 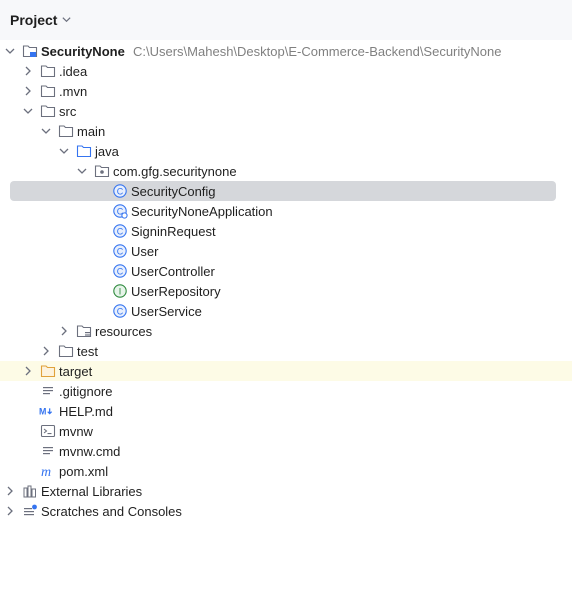 I want to click on tree-item-idea: .idea, so click(x=286, y=71).